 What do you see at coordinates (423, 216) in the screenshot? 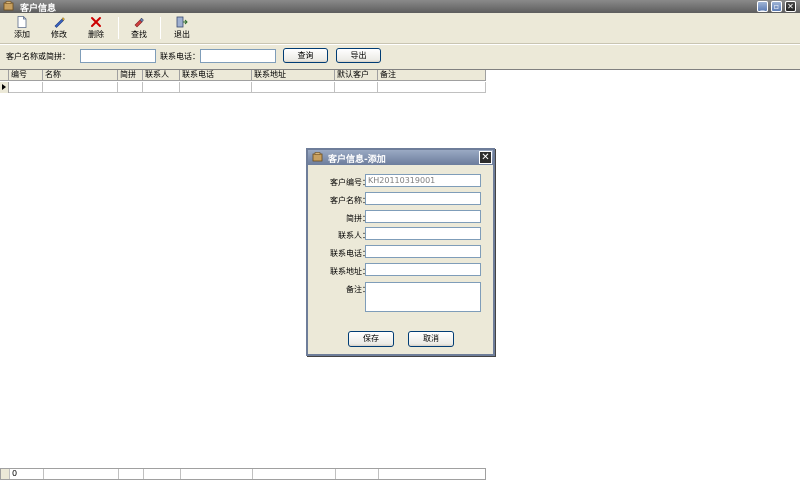
I see `abbr-field` at bounding box center [423, 216].